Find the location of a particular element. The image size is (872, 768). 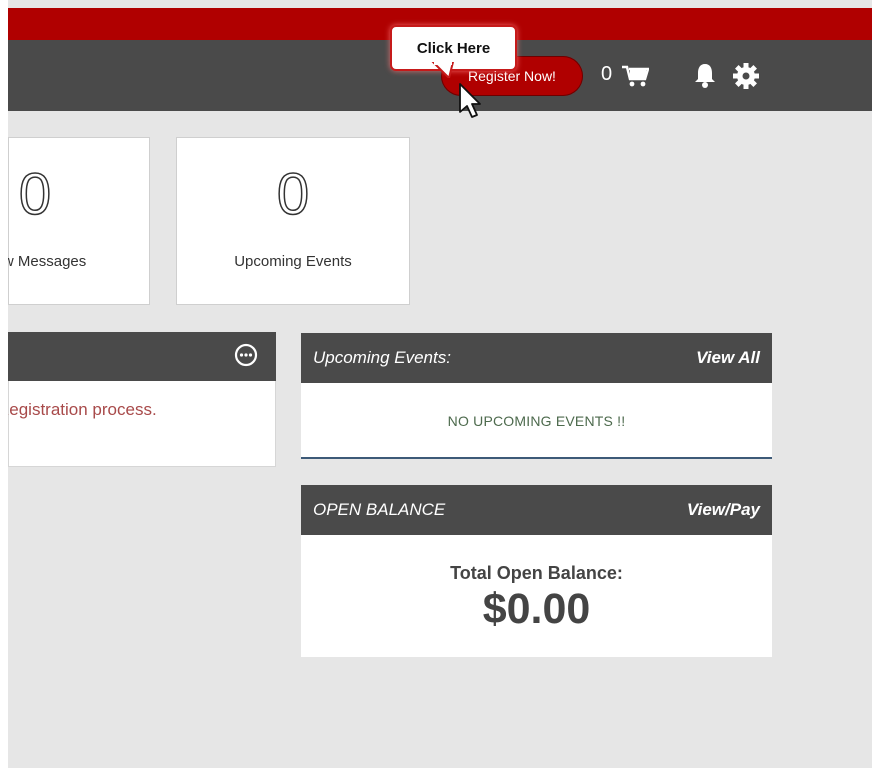

open-balance-panel-body: Total Open Balance: $0.00 is located at coordinates (536, 596).